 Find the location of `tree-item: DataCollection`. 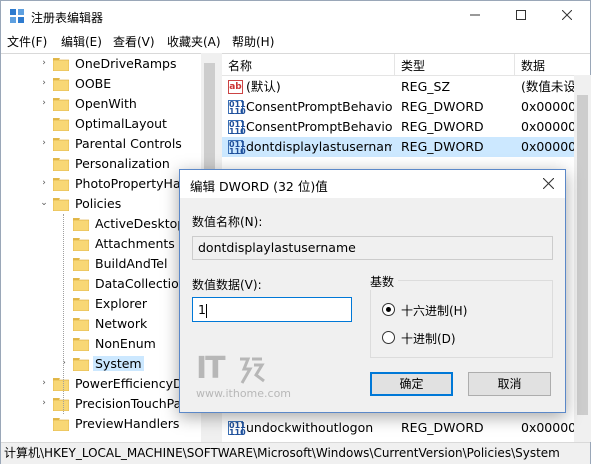

tree-item: DataCollection is located at coordinates (131, 284).